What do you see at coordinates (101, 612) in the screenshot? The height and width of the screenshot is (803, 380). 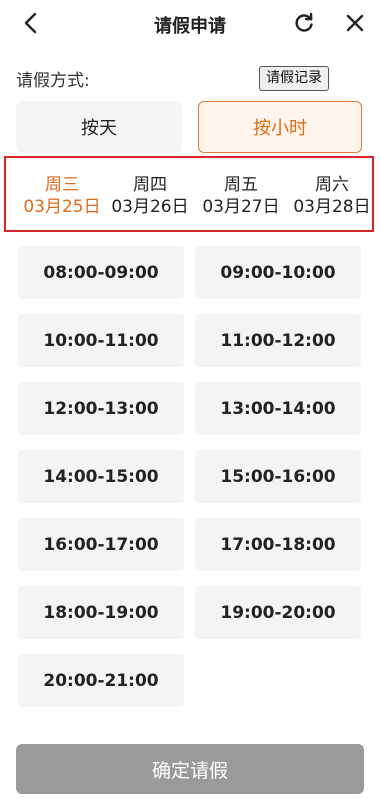 I see `time-slot: 18:00-19:00` at bounding box center [101, 612].